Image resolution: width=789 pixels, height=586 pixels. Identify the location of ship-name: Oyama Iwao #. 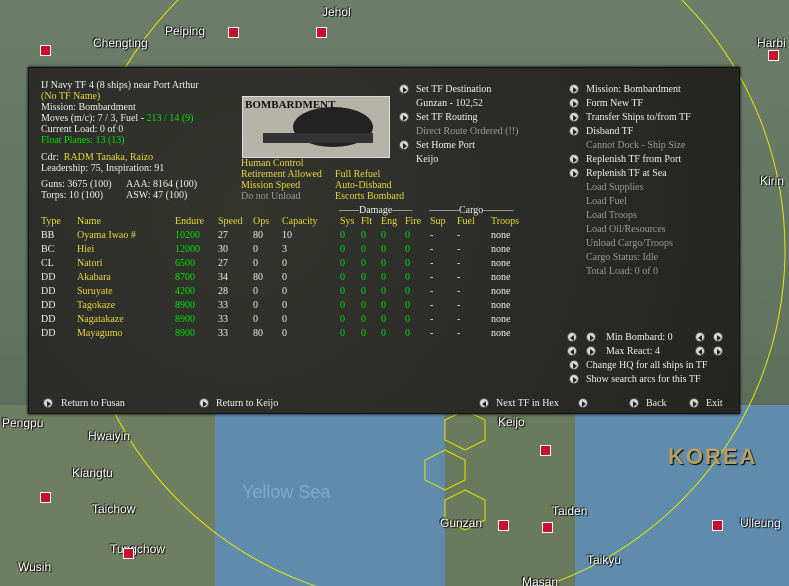
(106, 235).